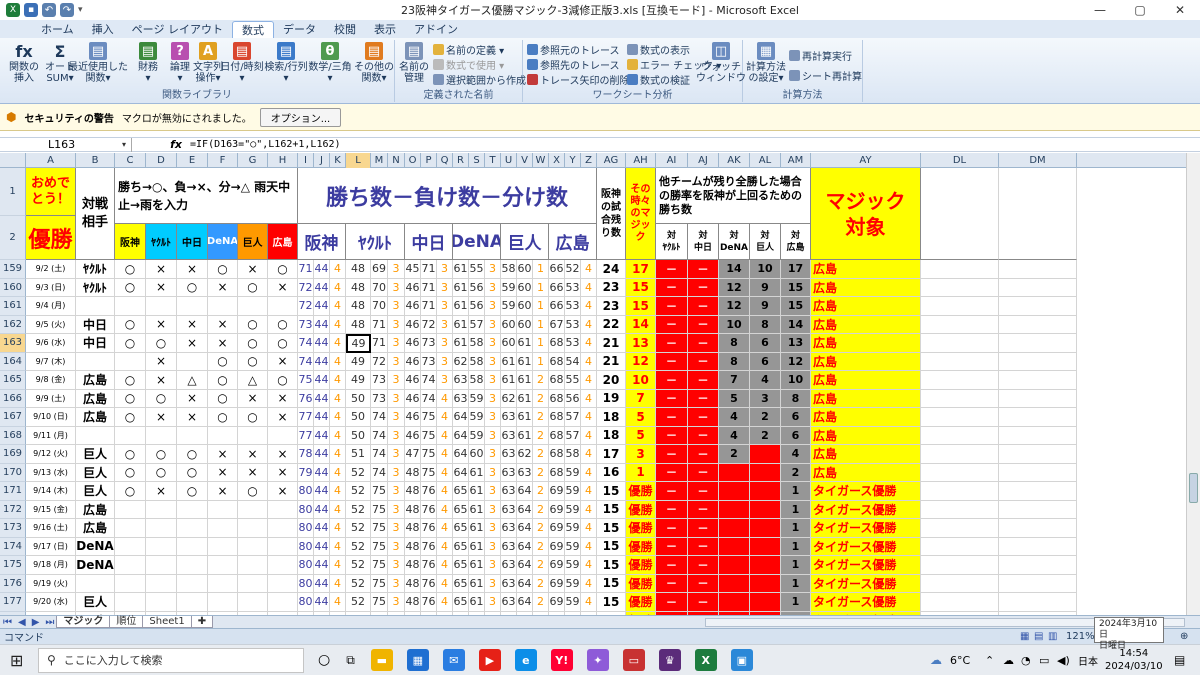 The image size is (1200, 675). Describe the element at coordinates (1024, 636) in the screenshot. I see `view-normal-icon: ▦` at that location.